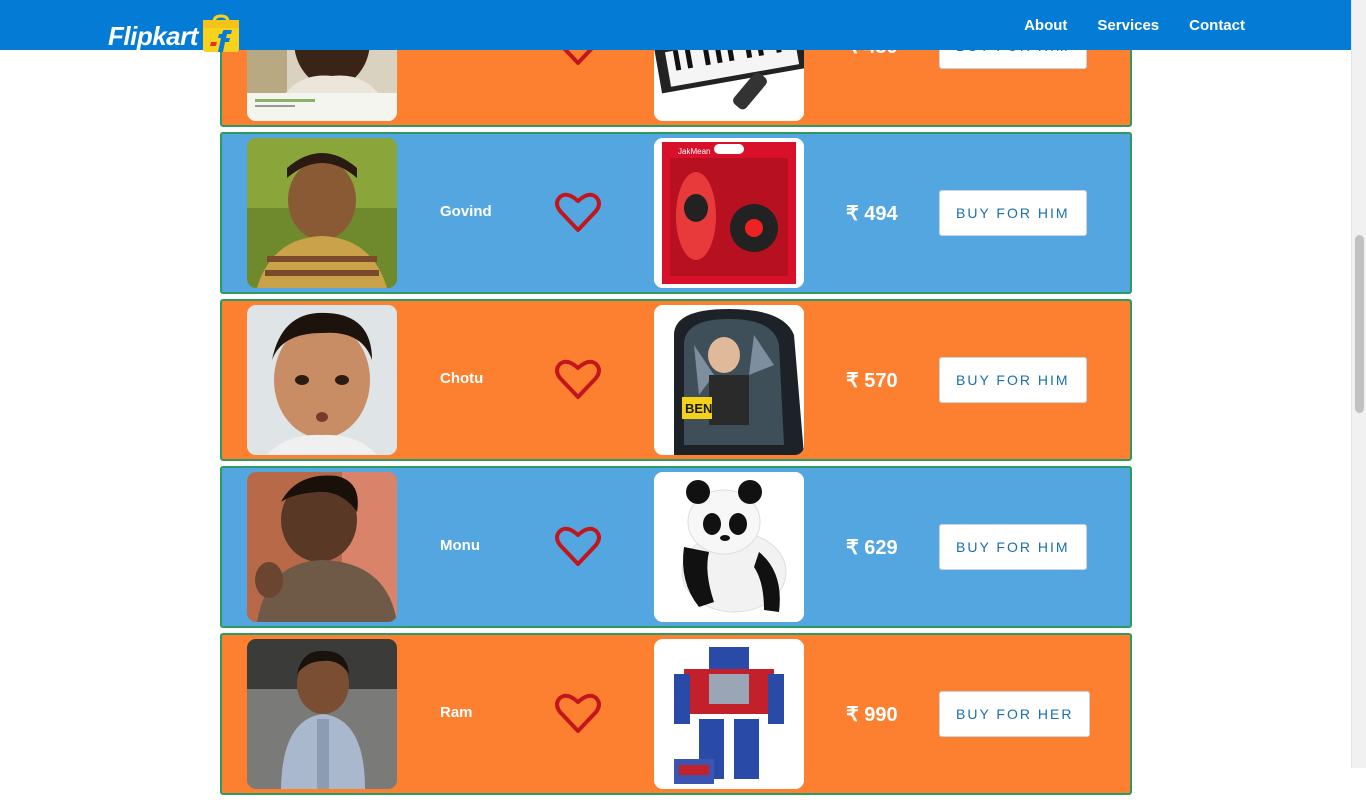  What do you see at coordinates (872, 715) in the screenshot?
I see `price: ₹ 990` at bounding box center [872, 715].